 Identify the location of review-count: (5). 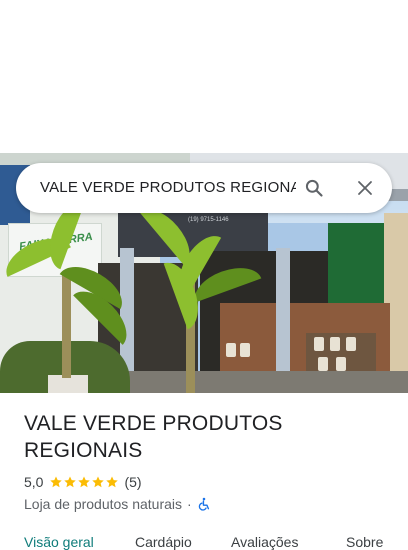
(132, 482).